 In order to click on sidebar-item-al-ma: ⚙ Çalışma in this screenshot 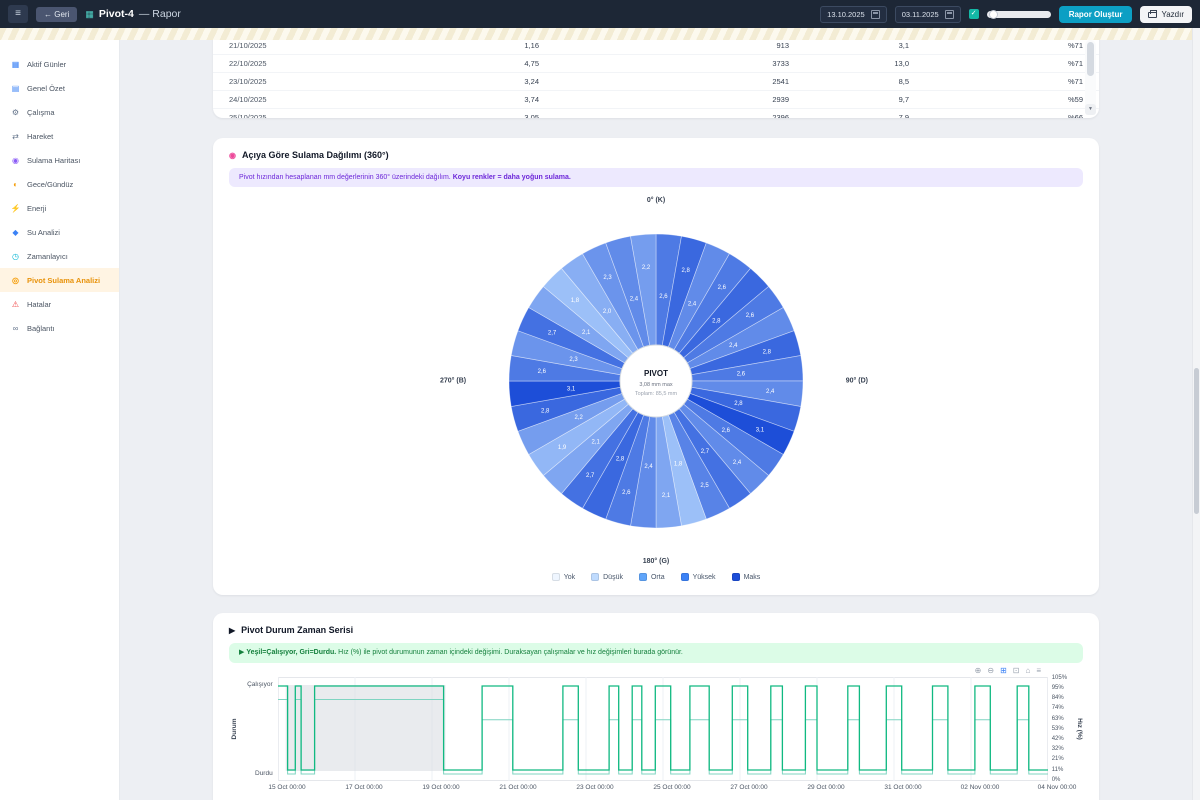, I will do `click(59, 112)`.